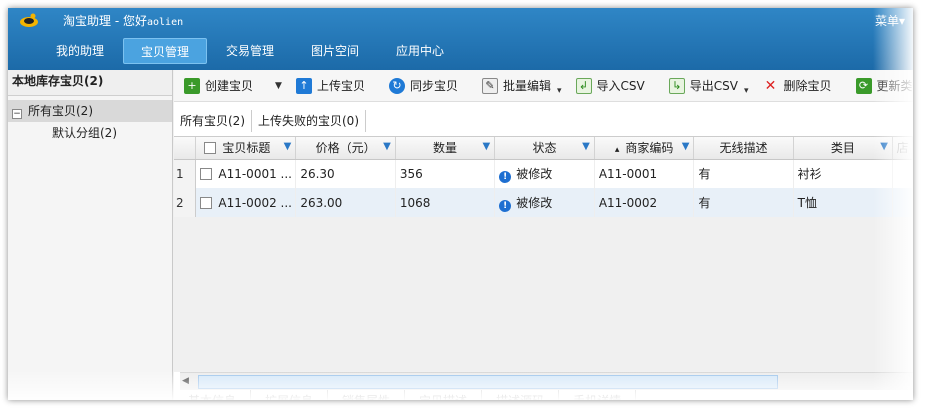 Image resolution: width=937 pixels, height=408 pixels. Describe the element at coordinates (444, 395) in the screenshot. I see `tab-item-description: 宝贝描述` at that location.